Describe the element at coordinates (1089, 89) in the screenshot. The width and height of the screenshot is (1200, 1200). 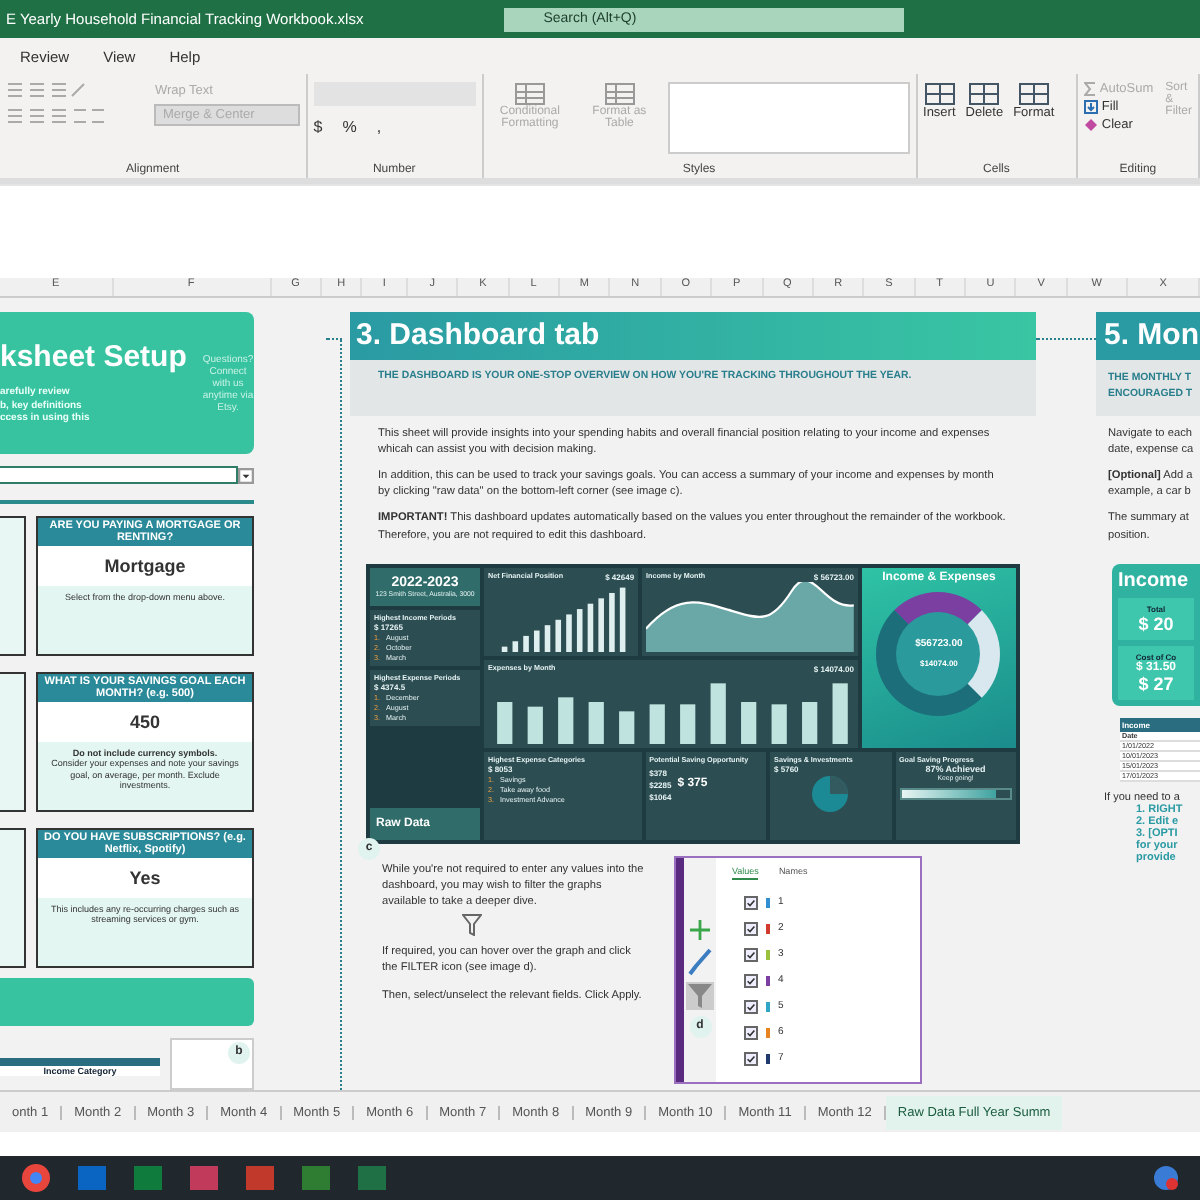
I see `sum-icon` at that location.